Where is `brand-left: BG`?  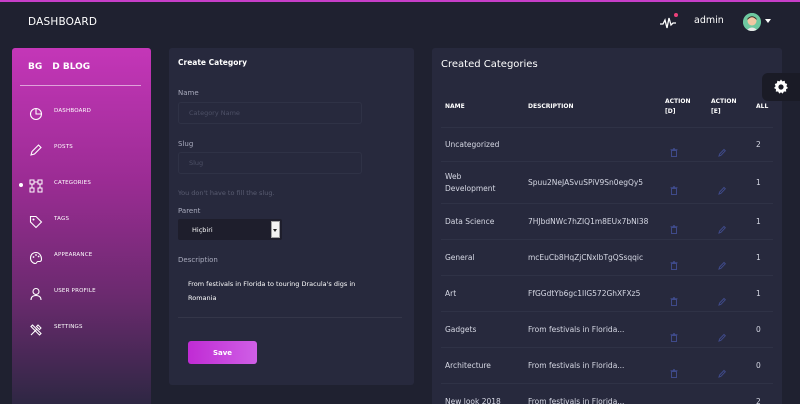 brand-left: BG is located at coordinates (35, 67).